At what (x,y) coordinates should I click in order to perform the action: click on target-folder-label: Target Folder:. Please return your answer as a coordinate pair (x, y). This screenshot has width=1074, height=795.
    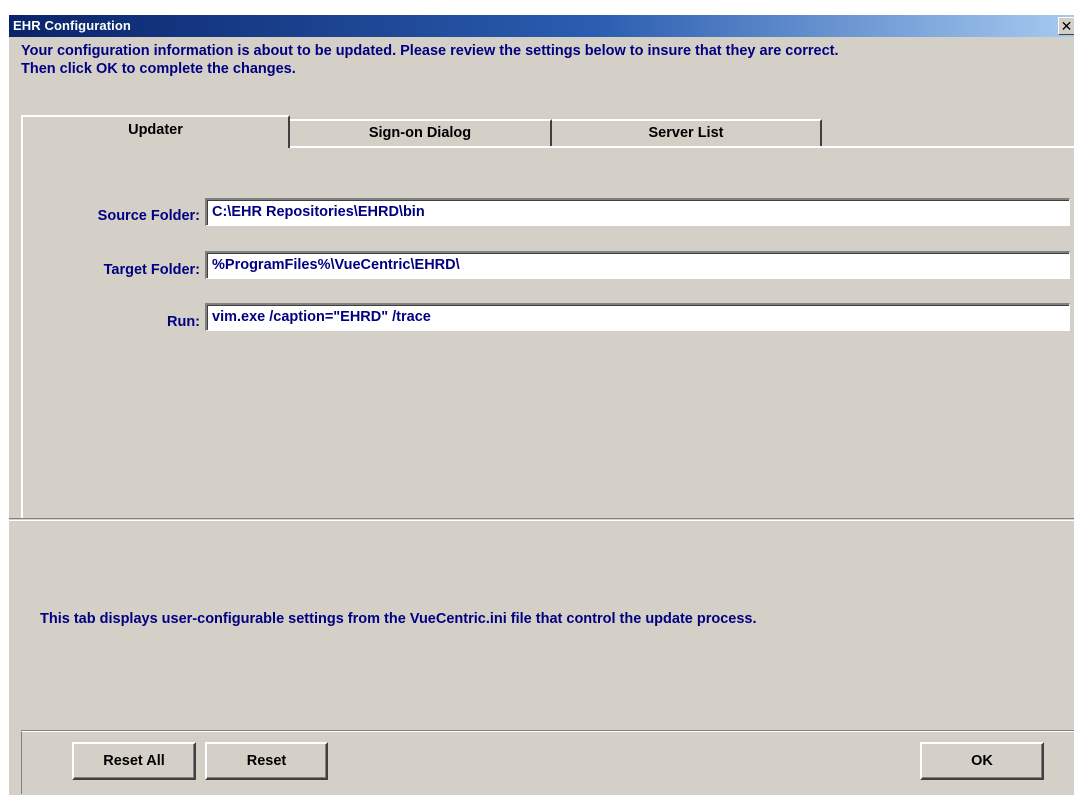
    Looking at the image, I should click on (151, 270).